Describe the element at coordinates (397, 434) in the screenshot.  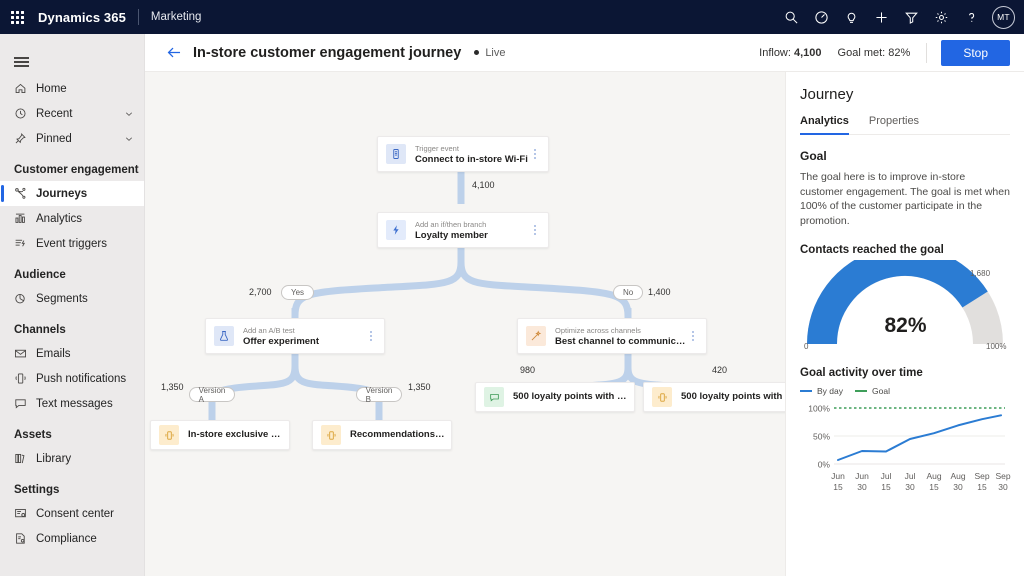
I see `journey-node-version-b-title: Recommendations just for you` at that location.